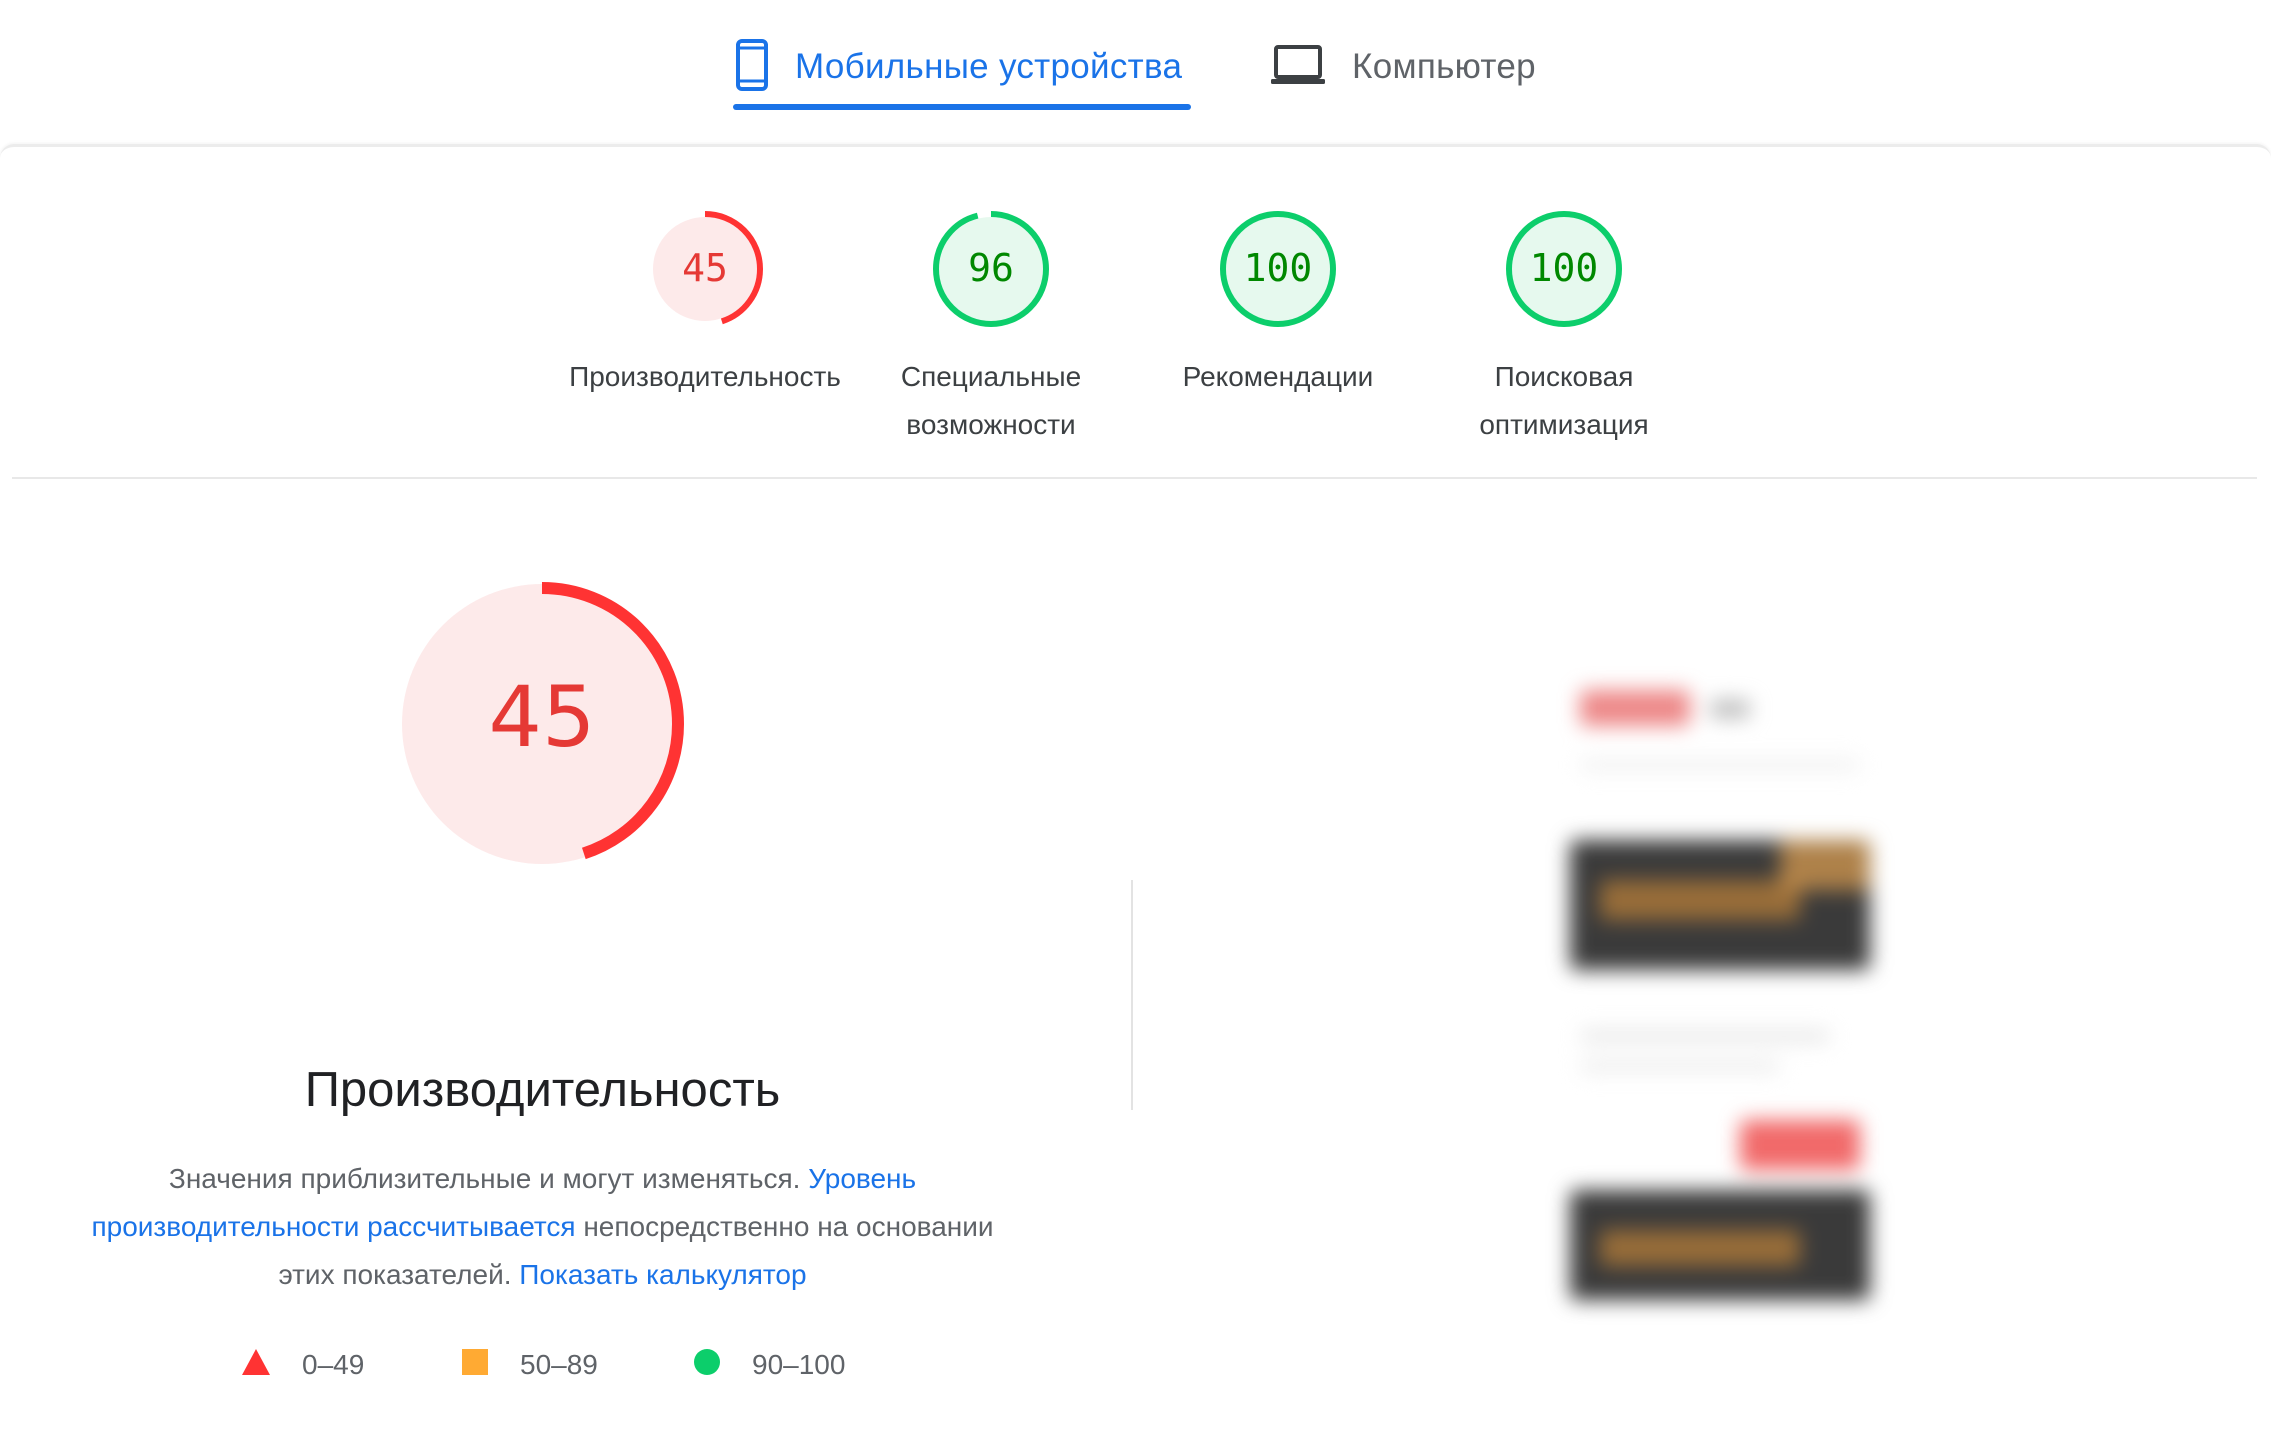  Describe the element at coordinates (989, 66) in the screenshot. I see `tab-mobile-label: Мобильные устройства` at that location.